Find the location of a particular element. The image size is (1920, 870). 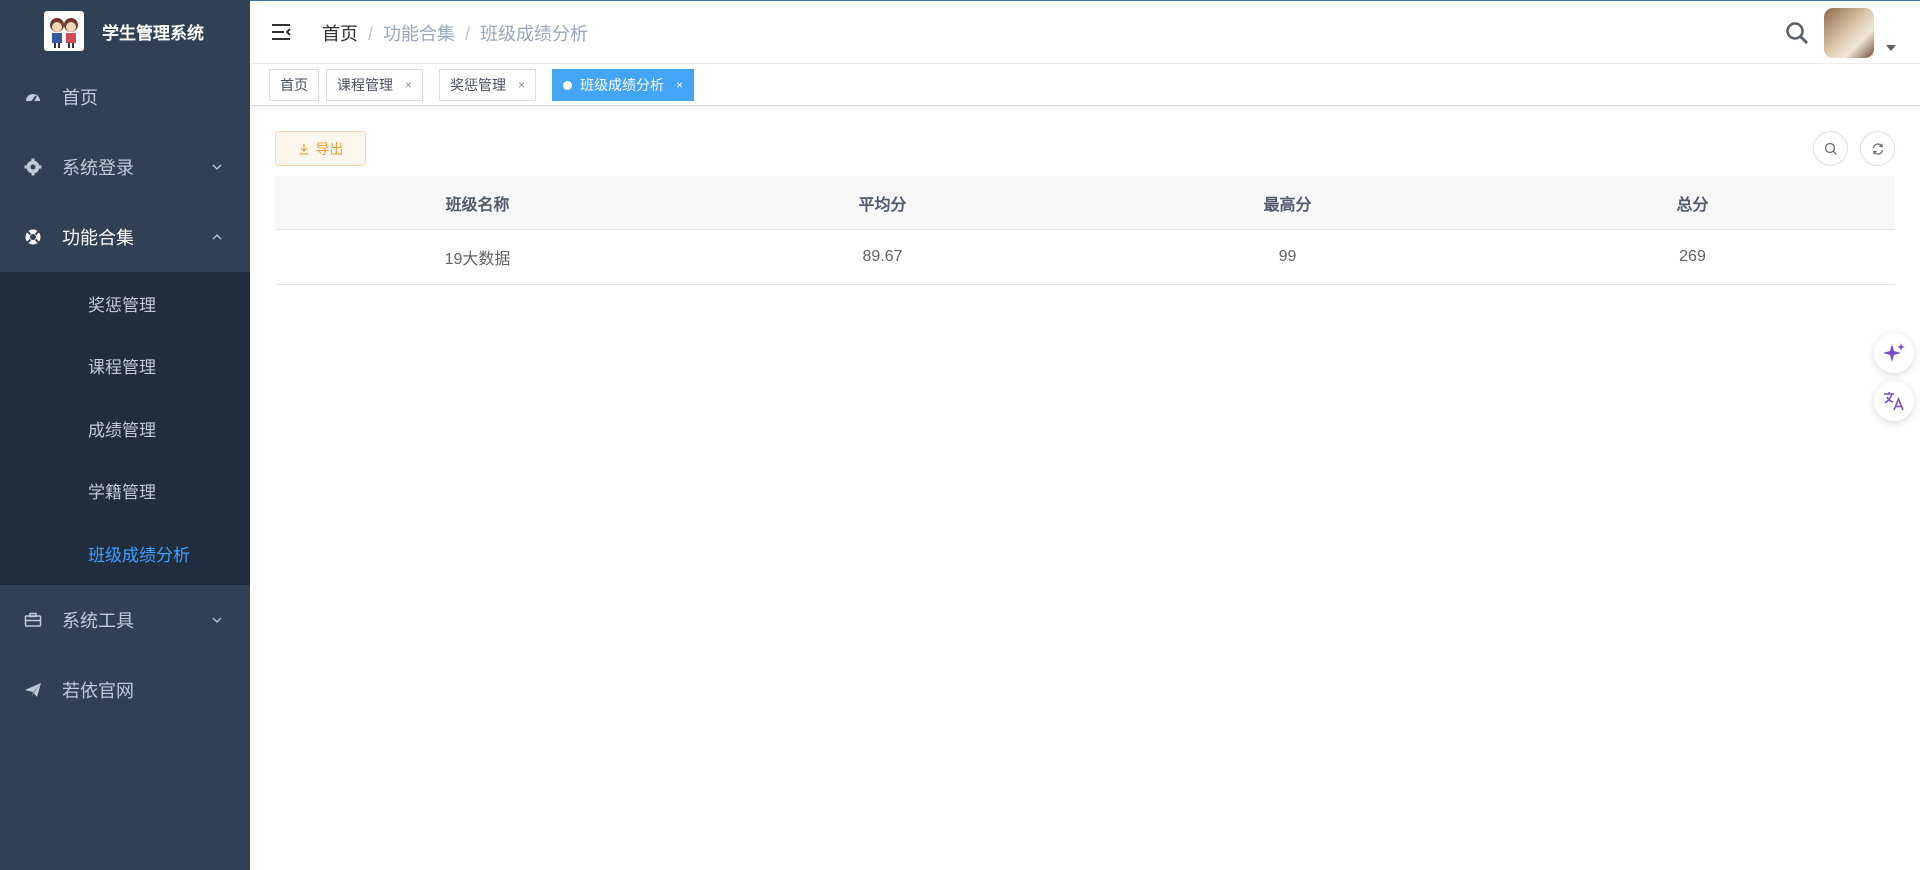

sidebar-item-official-site: 若依官网 is located at coordinates (125, 690).